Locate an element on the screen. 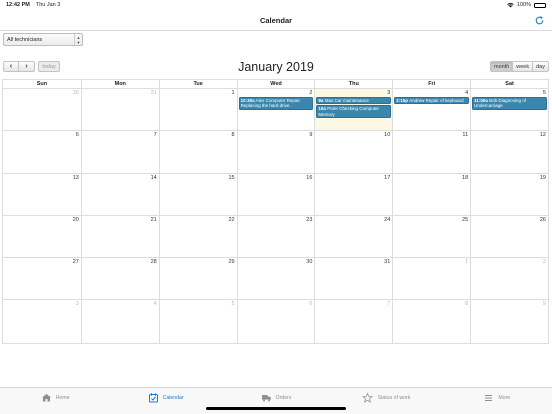 The width and height of the screenshot is (552, 414). day-number: 28 is located at coordinates (153, 262).